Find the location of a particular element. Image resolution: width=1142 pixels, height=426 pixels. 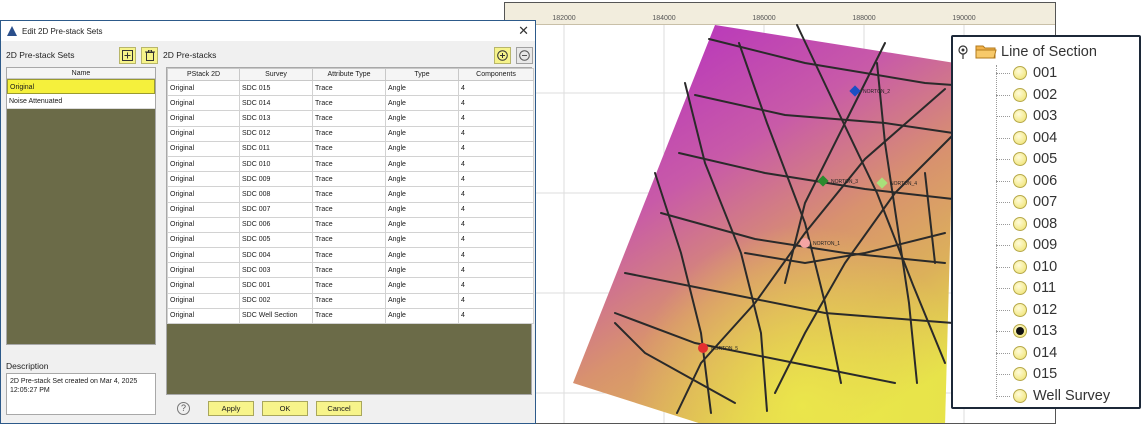

tree-item: 008 is located at coordinates (1035, 224).